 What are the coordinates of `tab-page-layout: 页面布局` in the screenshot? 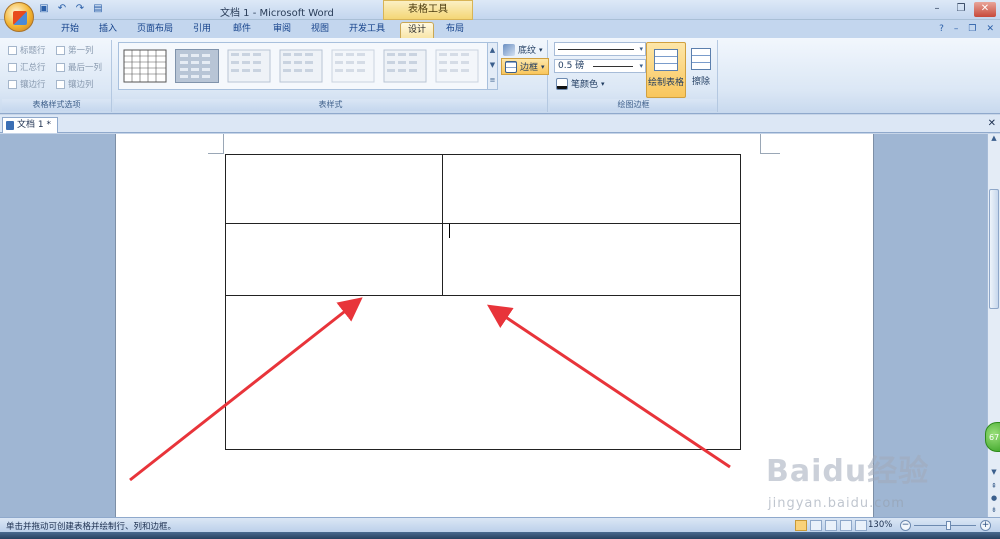 It's located at (155, 30).